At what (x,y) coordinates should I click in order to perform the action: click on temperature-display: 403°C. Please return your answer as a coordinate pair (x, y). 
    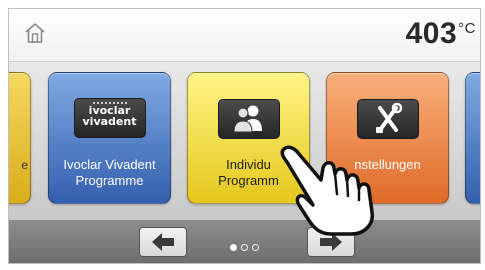
    Looking at the image, I should click on (441, 34).